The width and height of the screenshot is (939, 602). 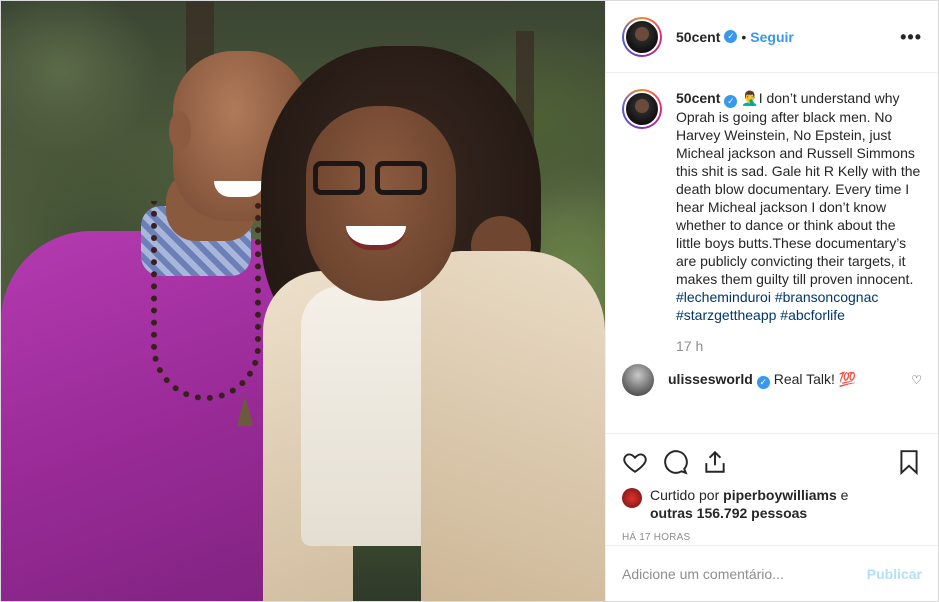 I want to click on liker-avatar, so click(x=632, y=498).